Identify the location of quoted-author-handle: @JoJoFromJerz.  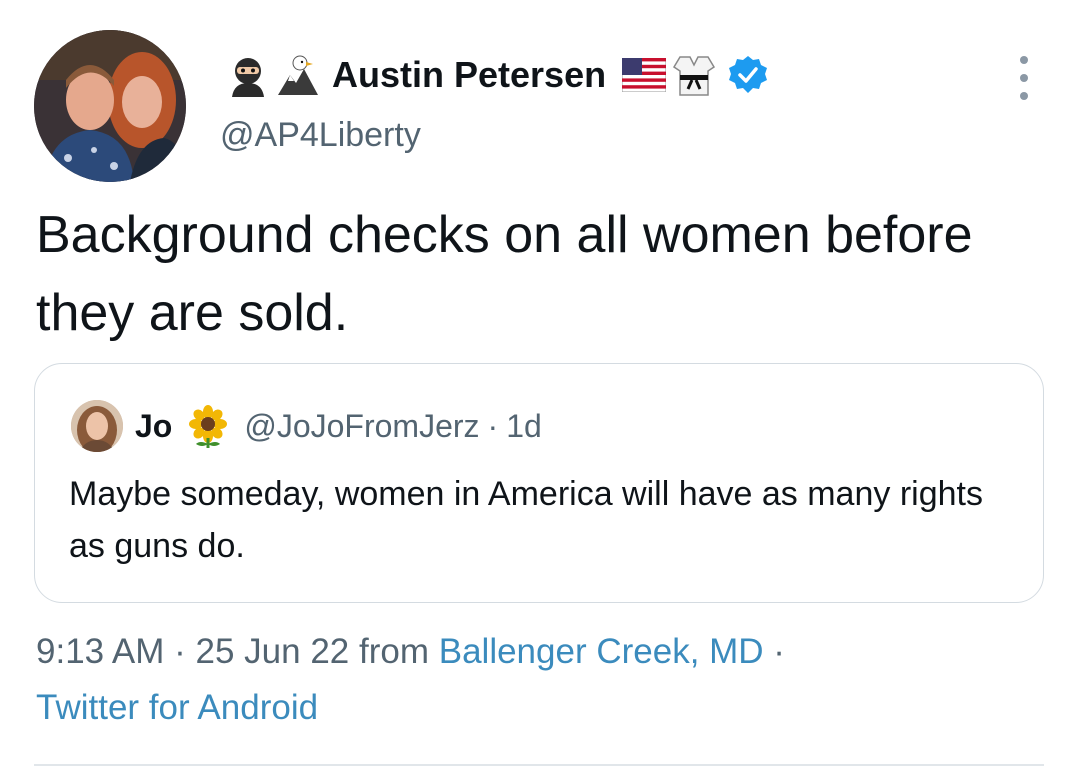
(361, 426).